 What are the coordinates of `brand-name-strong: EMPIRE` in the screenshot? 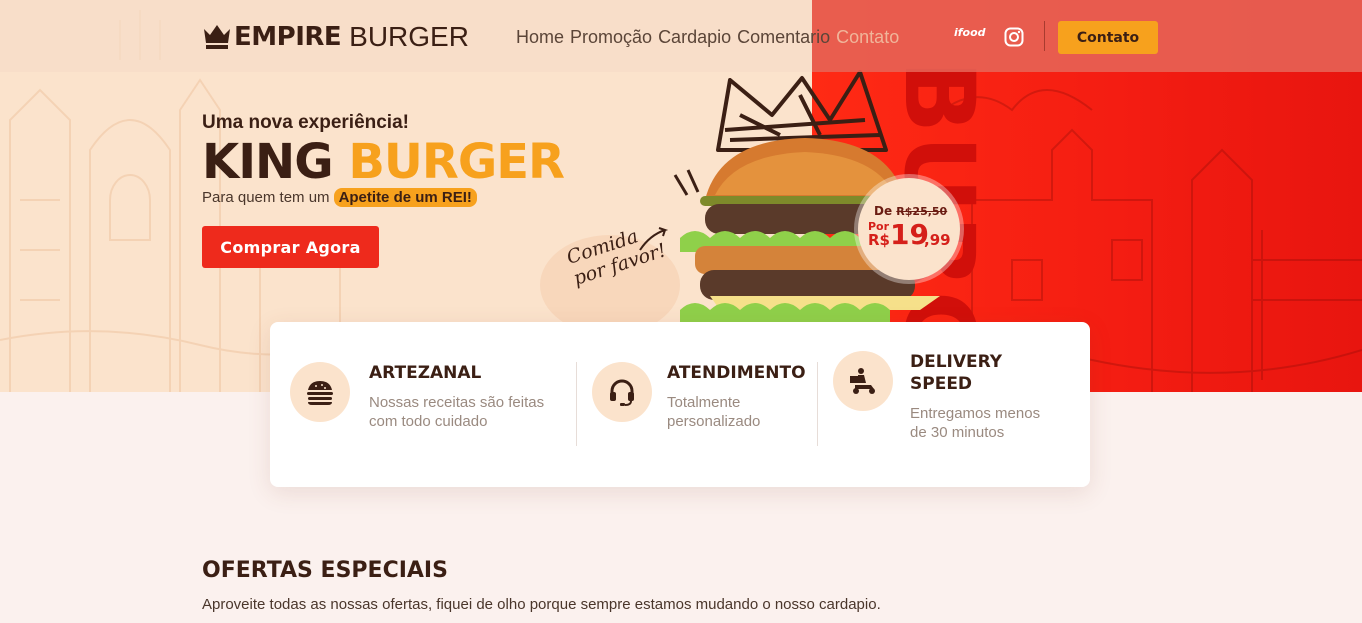 It's located at (288, 37).